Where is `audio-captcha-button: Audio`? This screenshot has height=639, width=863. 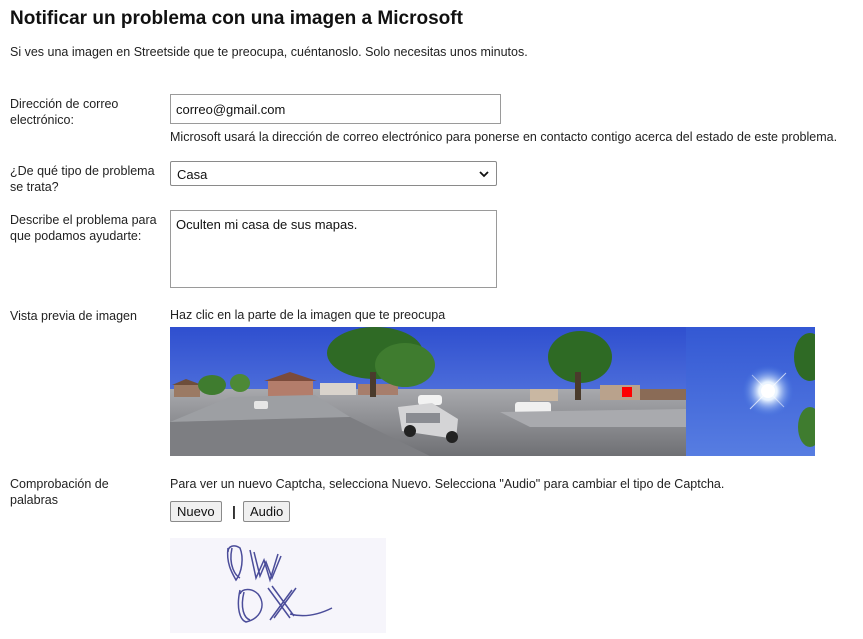 audio-captcha-button: Audio is located at coordinates (267, 511).